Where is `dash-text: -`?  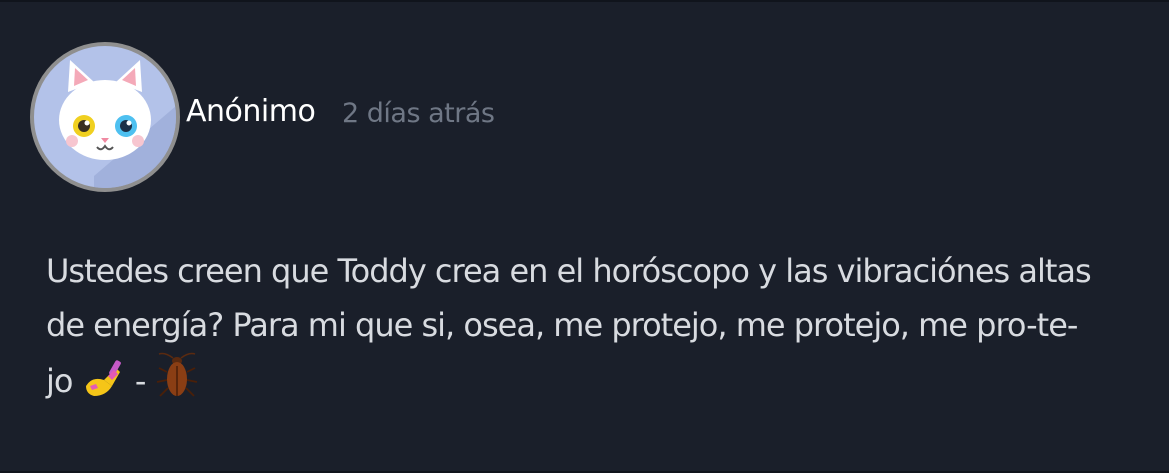 dash-text: - is located at coordinates (140, 381).